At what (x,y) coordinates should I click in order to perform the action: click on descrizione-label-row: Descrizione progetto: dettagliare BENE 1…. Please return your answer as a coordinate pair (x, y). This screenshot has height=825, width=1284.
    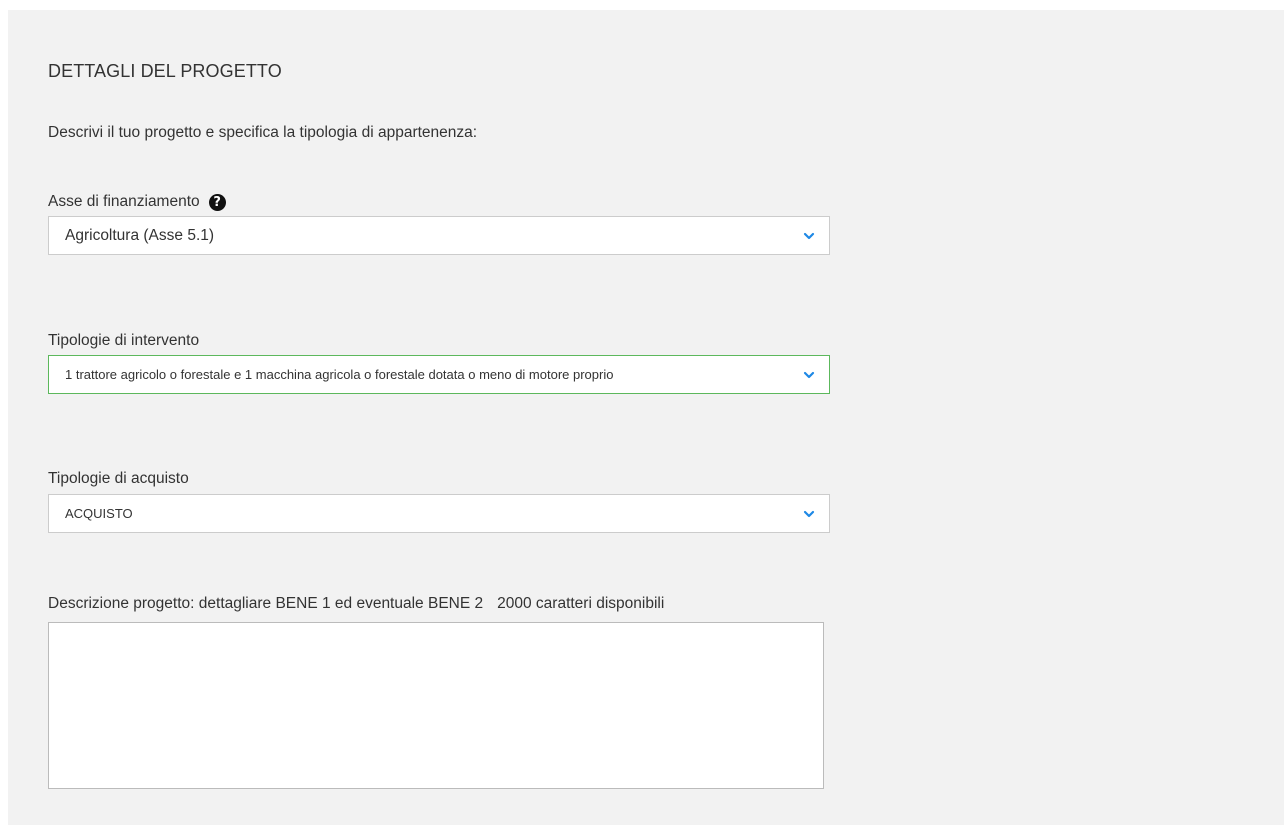
    Looking at the image, I should click on (356, 604).